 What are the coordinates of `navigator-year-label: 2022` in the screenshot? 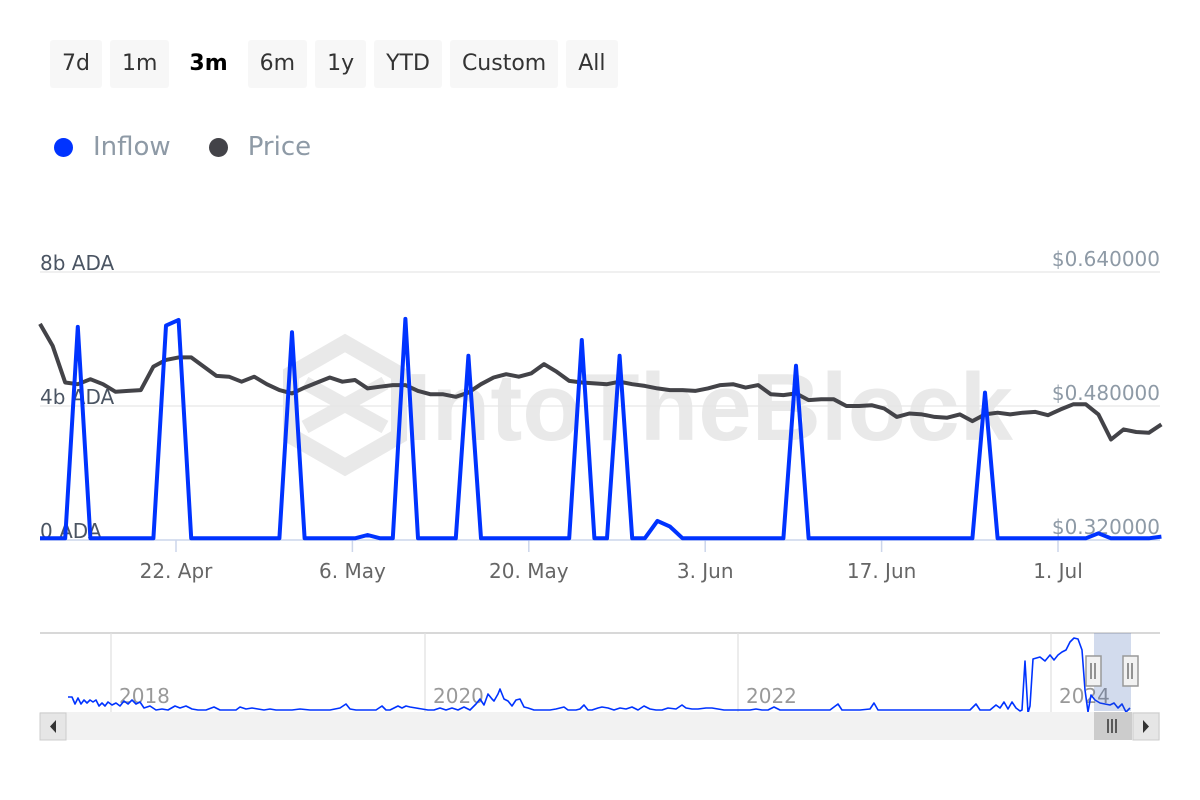 It's located at (771, 696).